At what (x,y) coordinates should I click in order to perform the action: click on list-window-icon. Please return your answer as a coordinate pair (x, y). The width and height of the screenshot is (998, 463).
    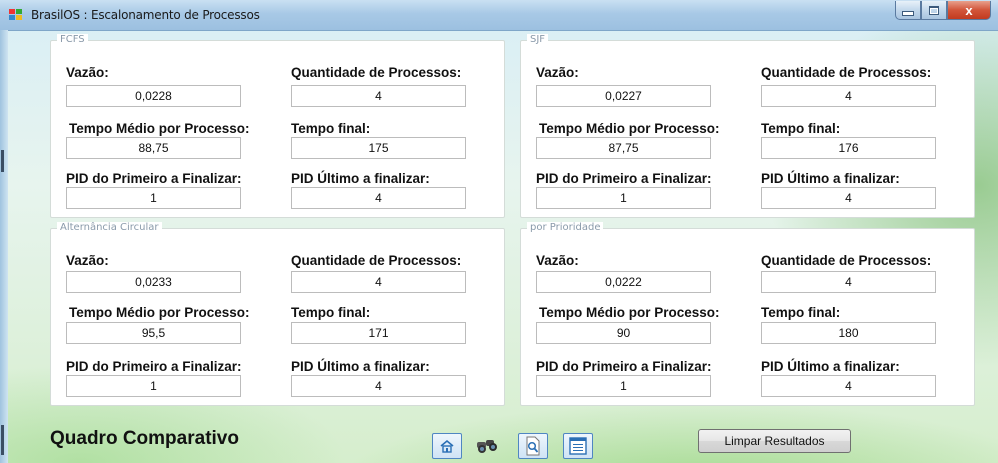
    Looking at the image, I should click on (578, 446).